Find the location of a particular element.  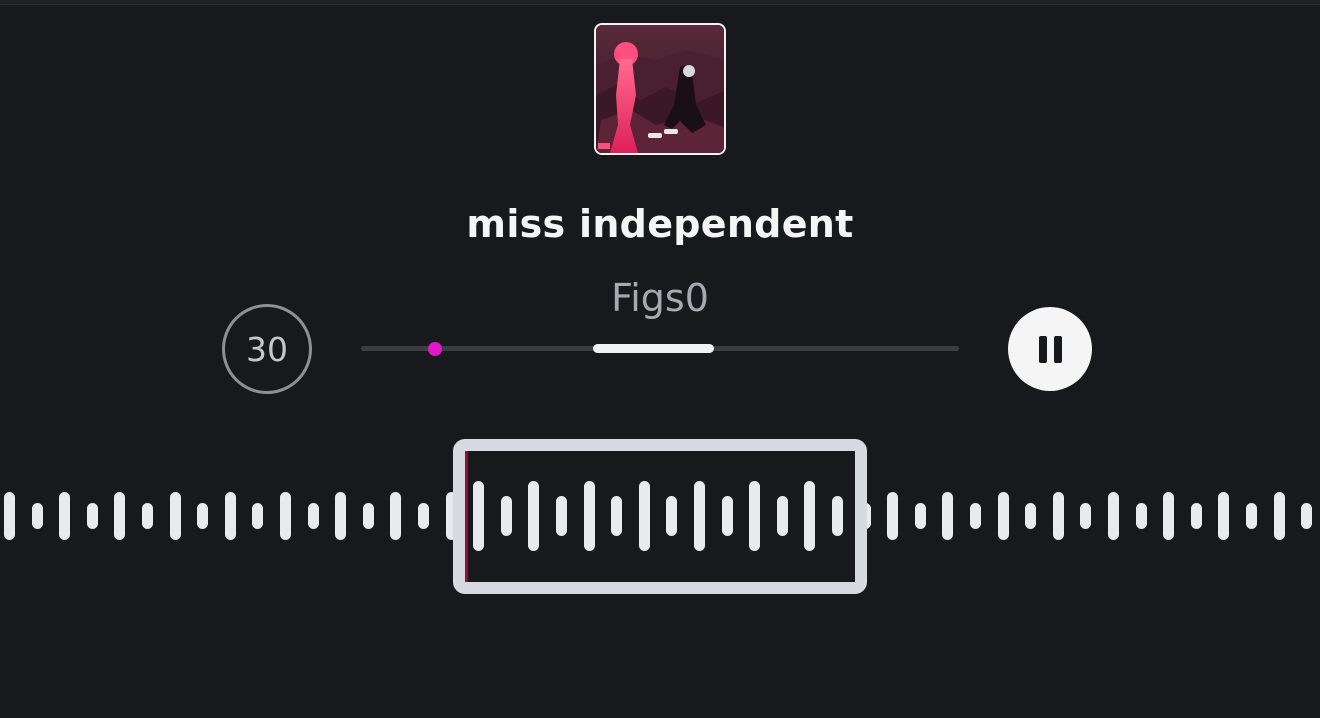

skip-back-30-label: 30 is located at coordinates (267, 349).